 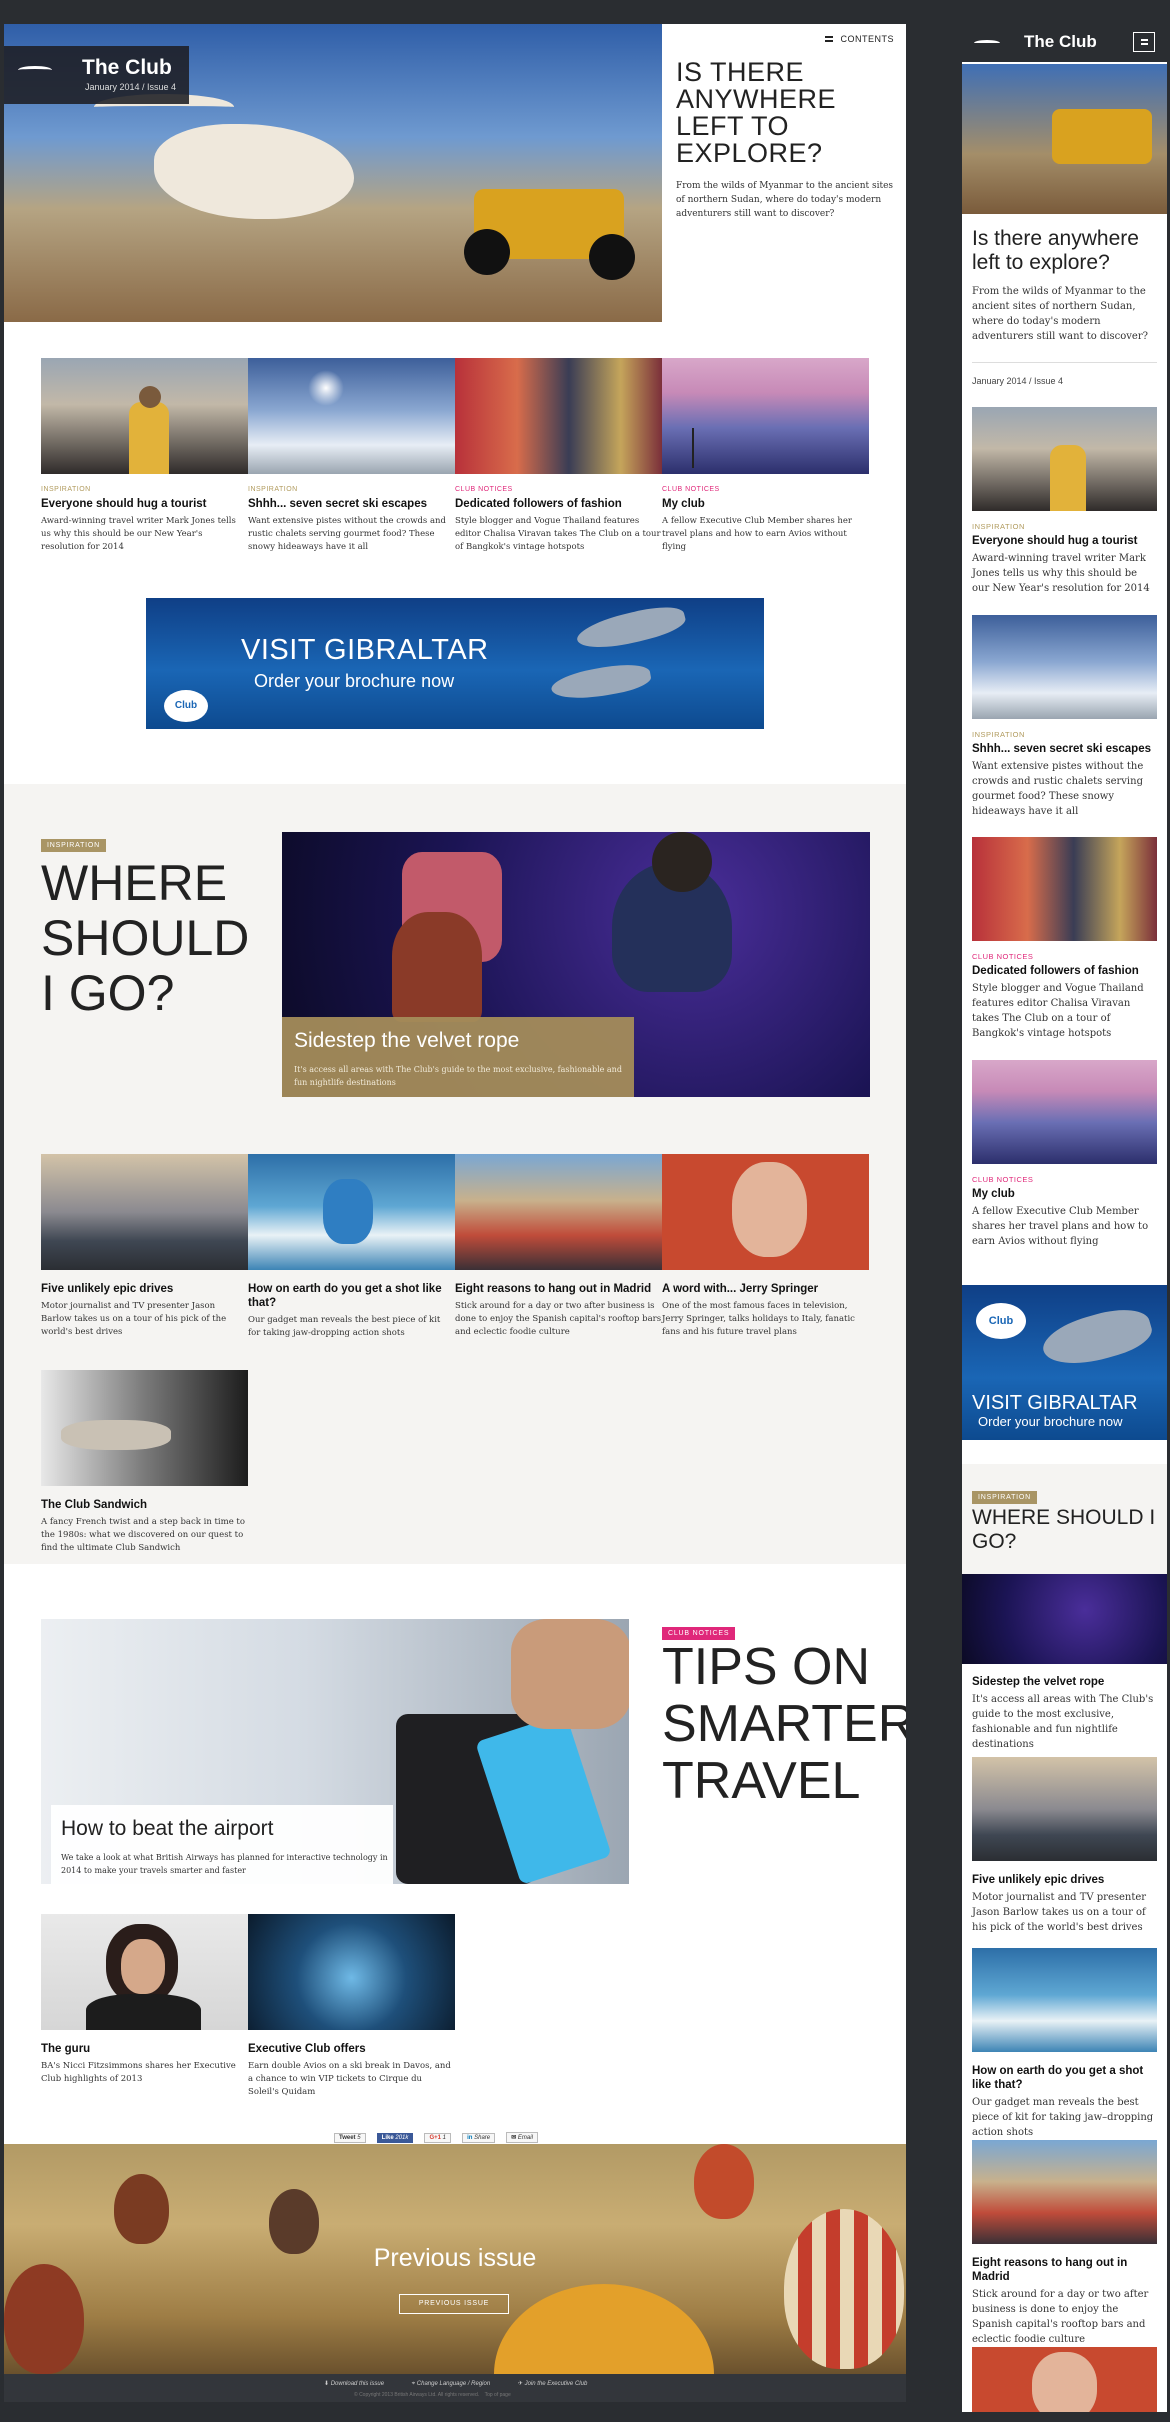 I want to click on tips-heading: TIPS ON SMARTER TRAVEL, so click(x=784, y=1724).